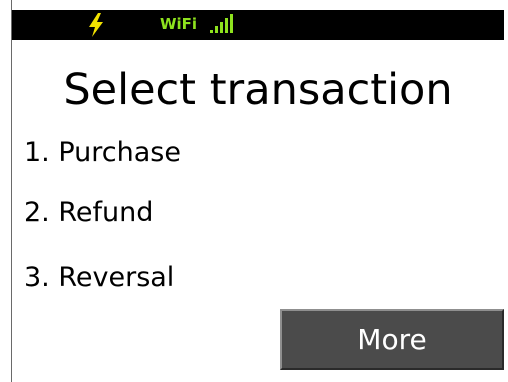  I want to click on more-button: More, so click(392, 339).